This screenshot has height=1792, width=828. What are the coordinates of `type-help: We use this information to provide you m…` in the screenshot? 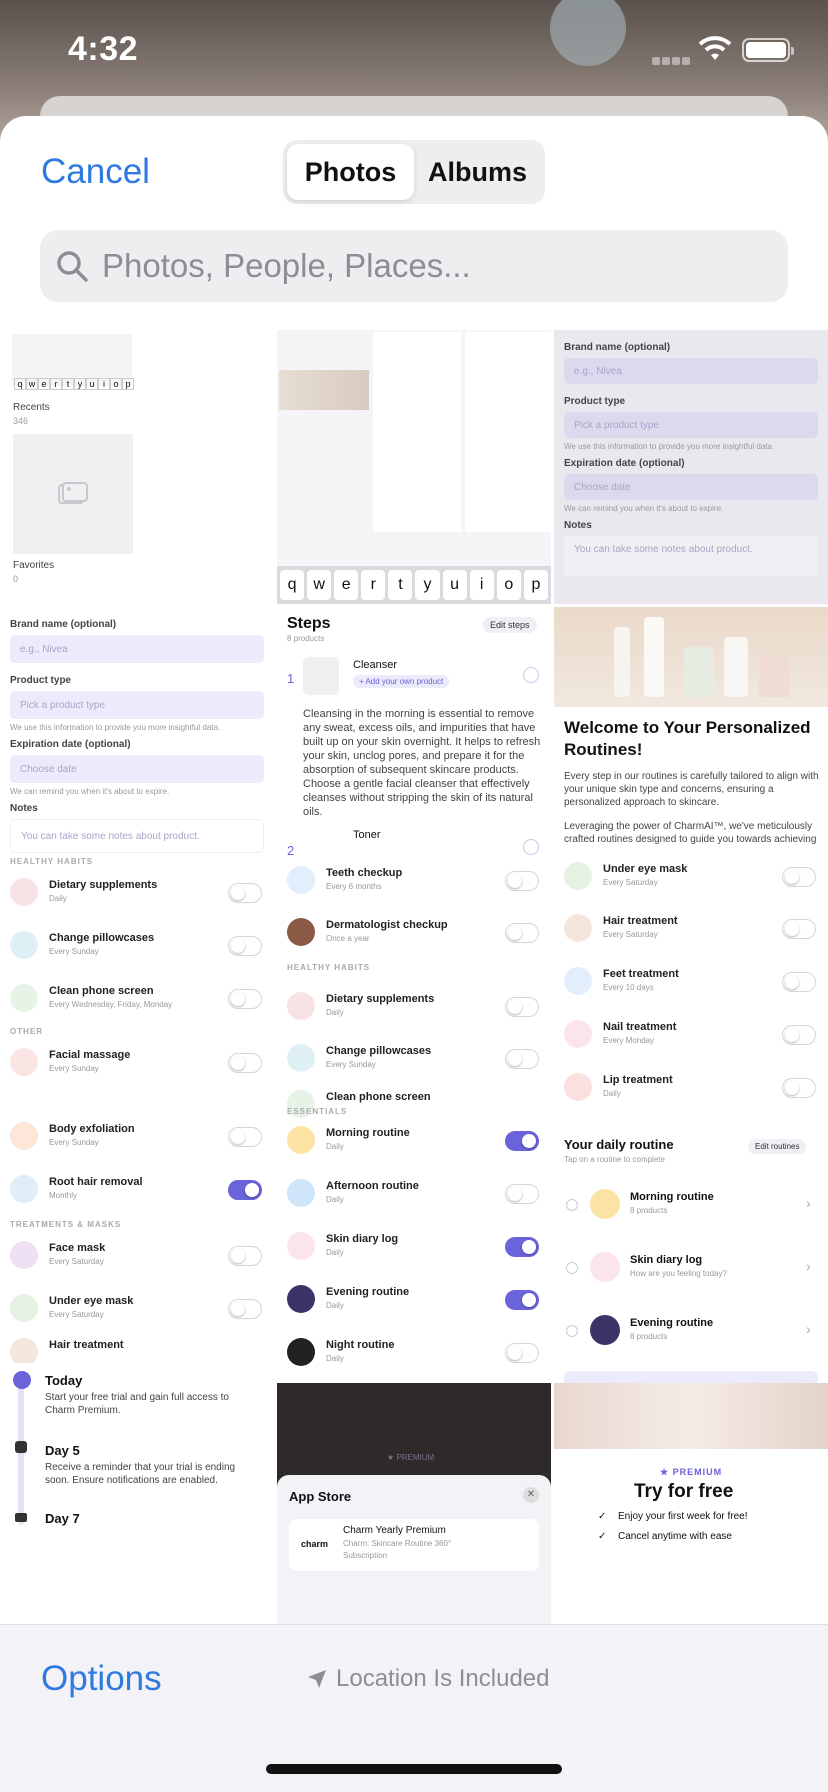 It's located at (669, 446).